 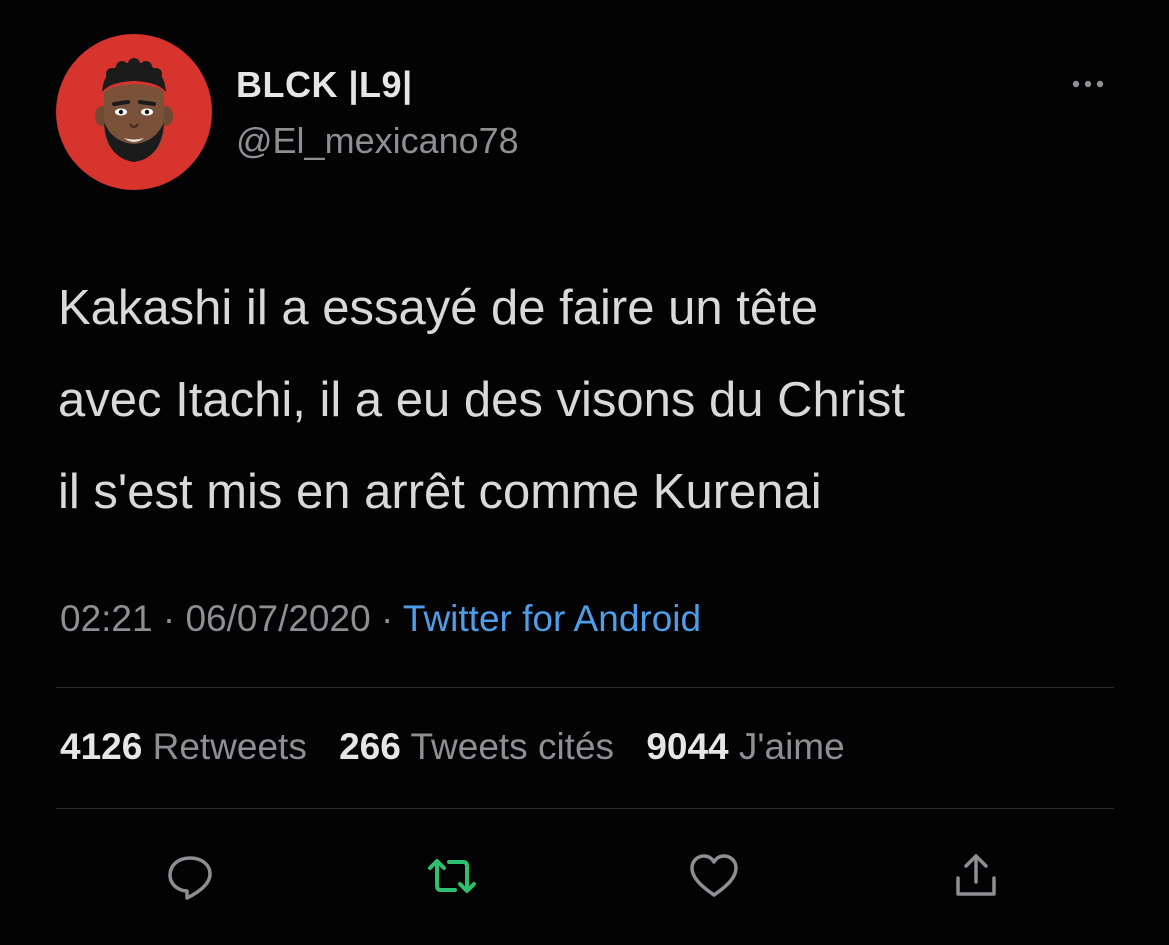 I want to click on retweet-button, so click(x=452, y=876).